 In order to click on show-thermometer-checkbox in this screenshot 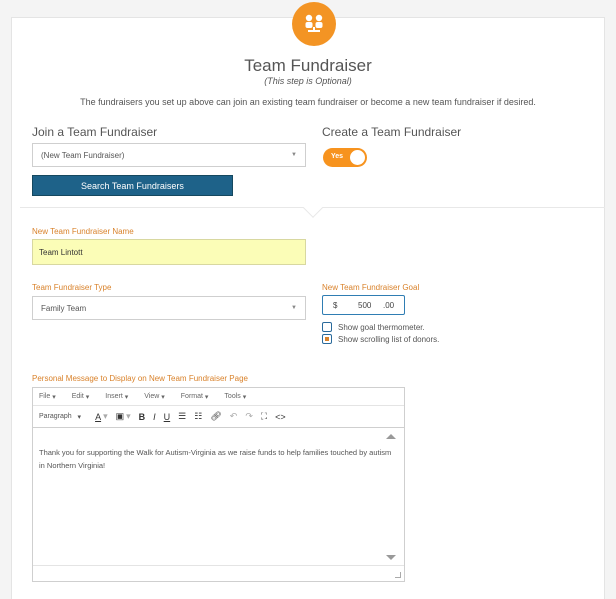, I will do `click(327, 327)`.